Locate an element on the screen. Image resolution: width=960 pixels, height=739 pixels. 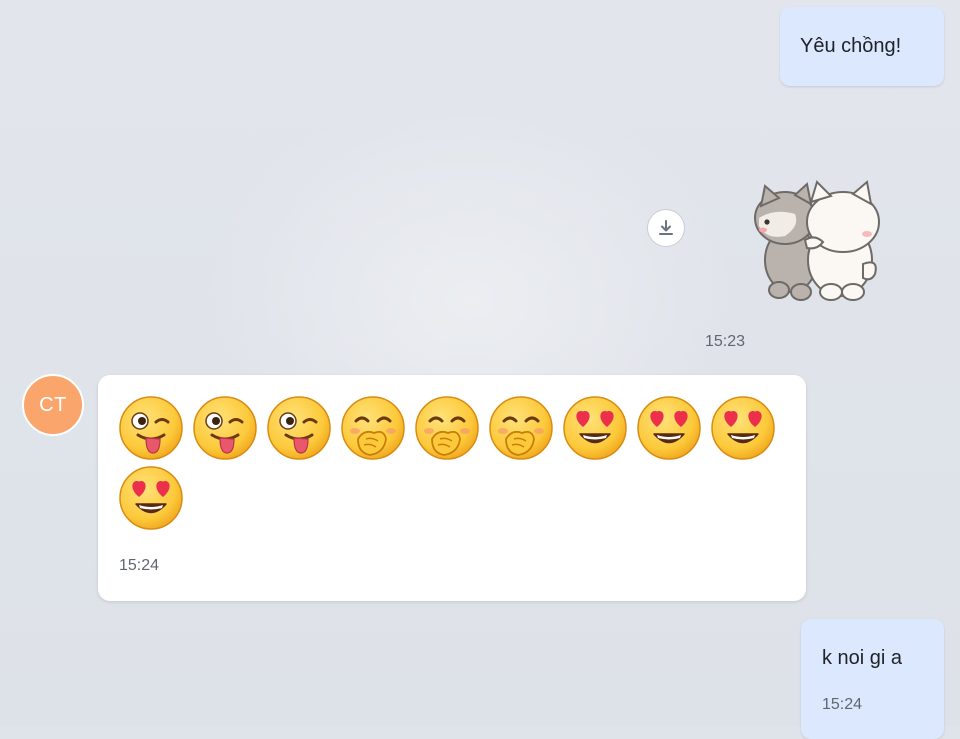
sticker-message is located at coordinates (815, 243).